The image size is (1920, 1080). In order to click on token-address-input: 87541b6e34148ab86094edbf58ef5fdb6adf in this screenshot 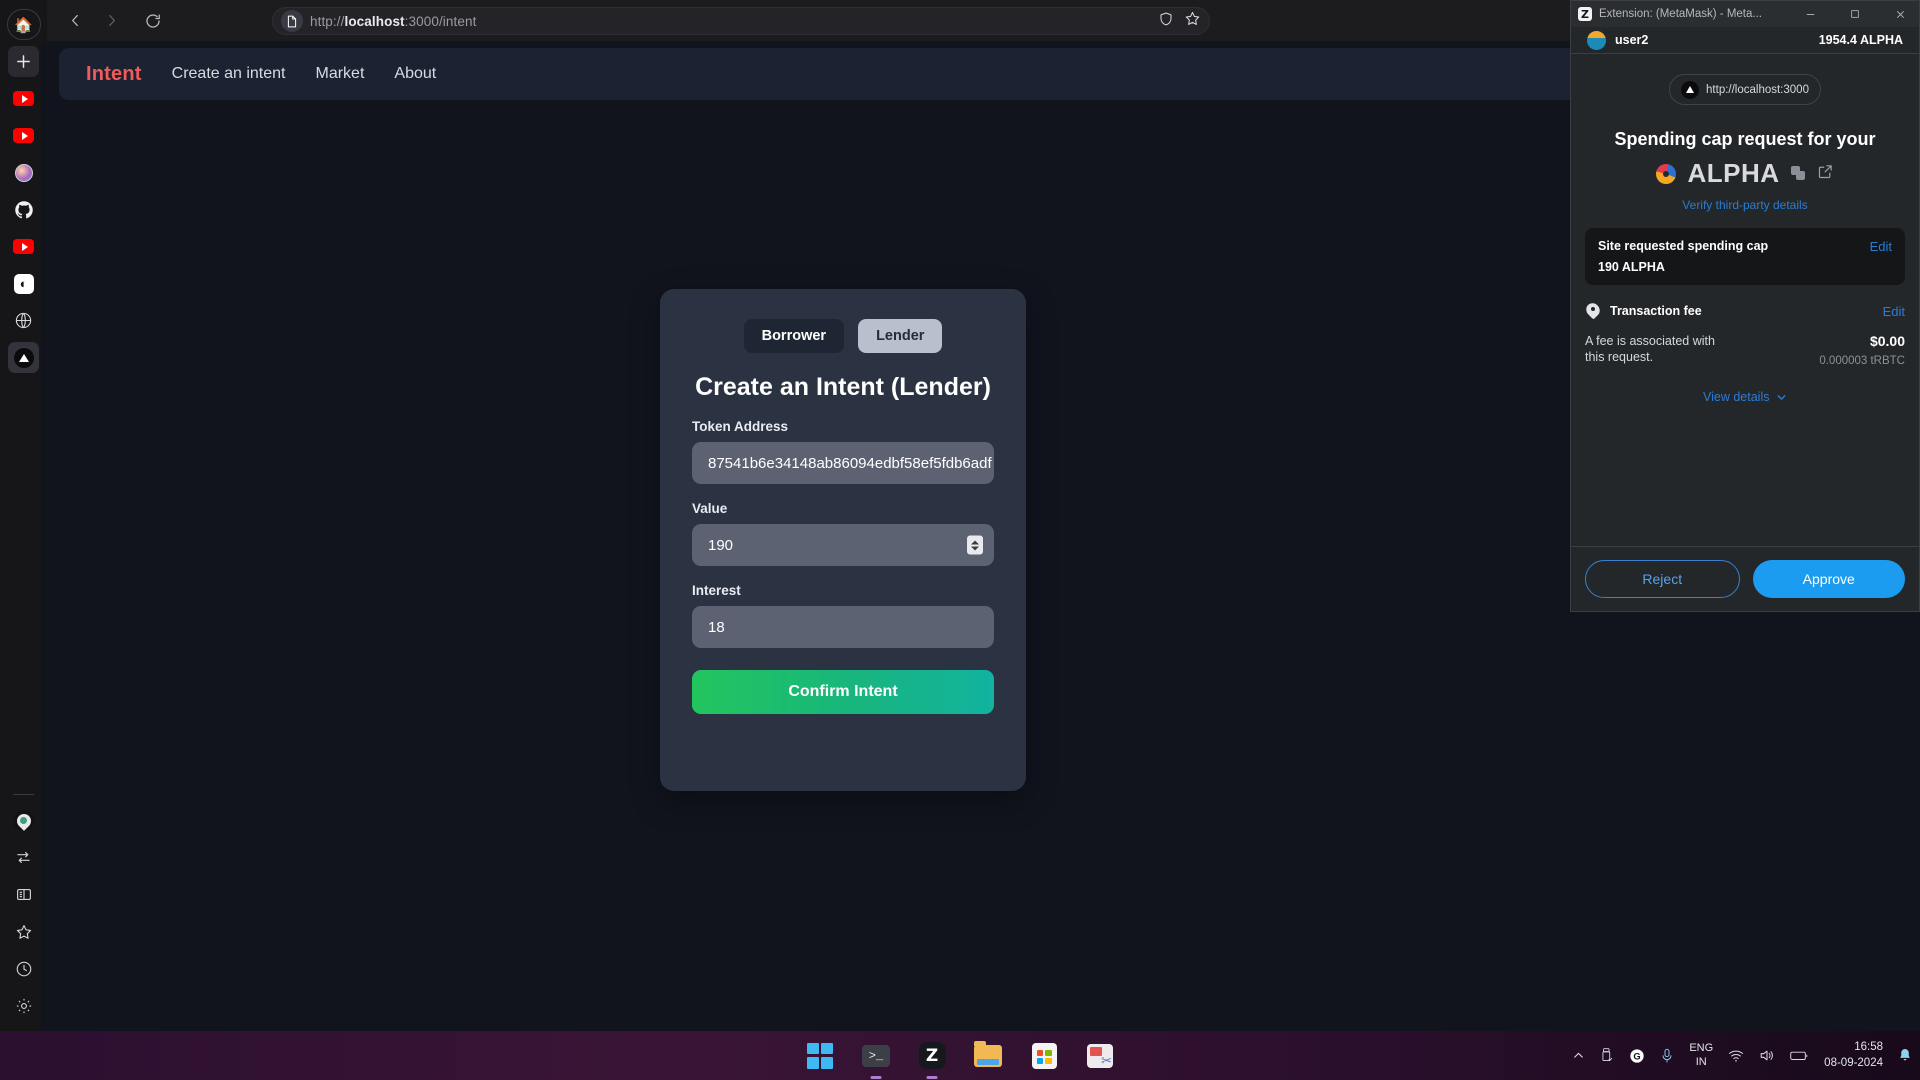, I will do `click(843, 463)`.